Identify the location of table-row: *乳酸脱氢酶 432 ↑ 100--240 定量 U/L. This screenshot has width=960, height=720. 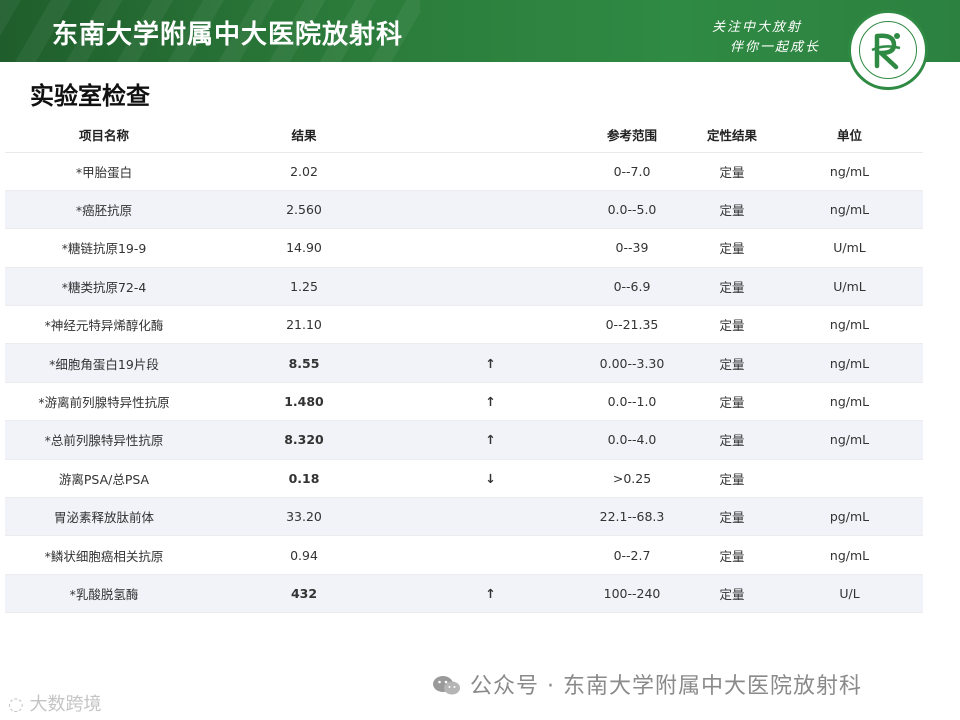
(464, 594).